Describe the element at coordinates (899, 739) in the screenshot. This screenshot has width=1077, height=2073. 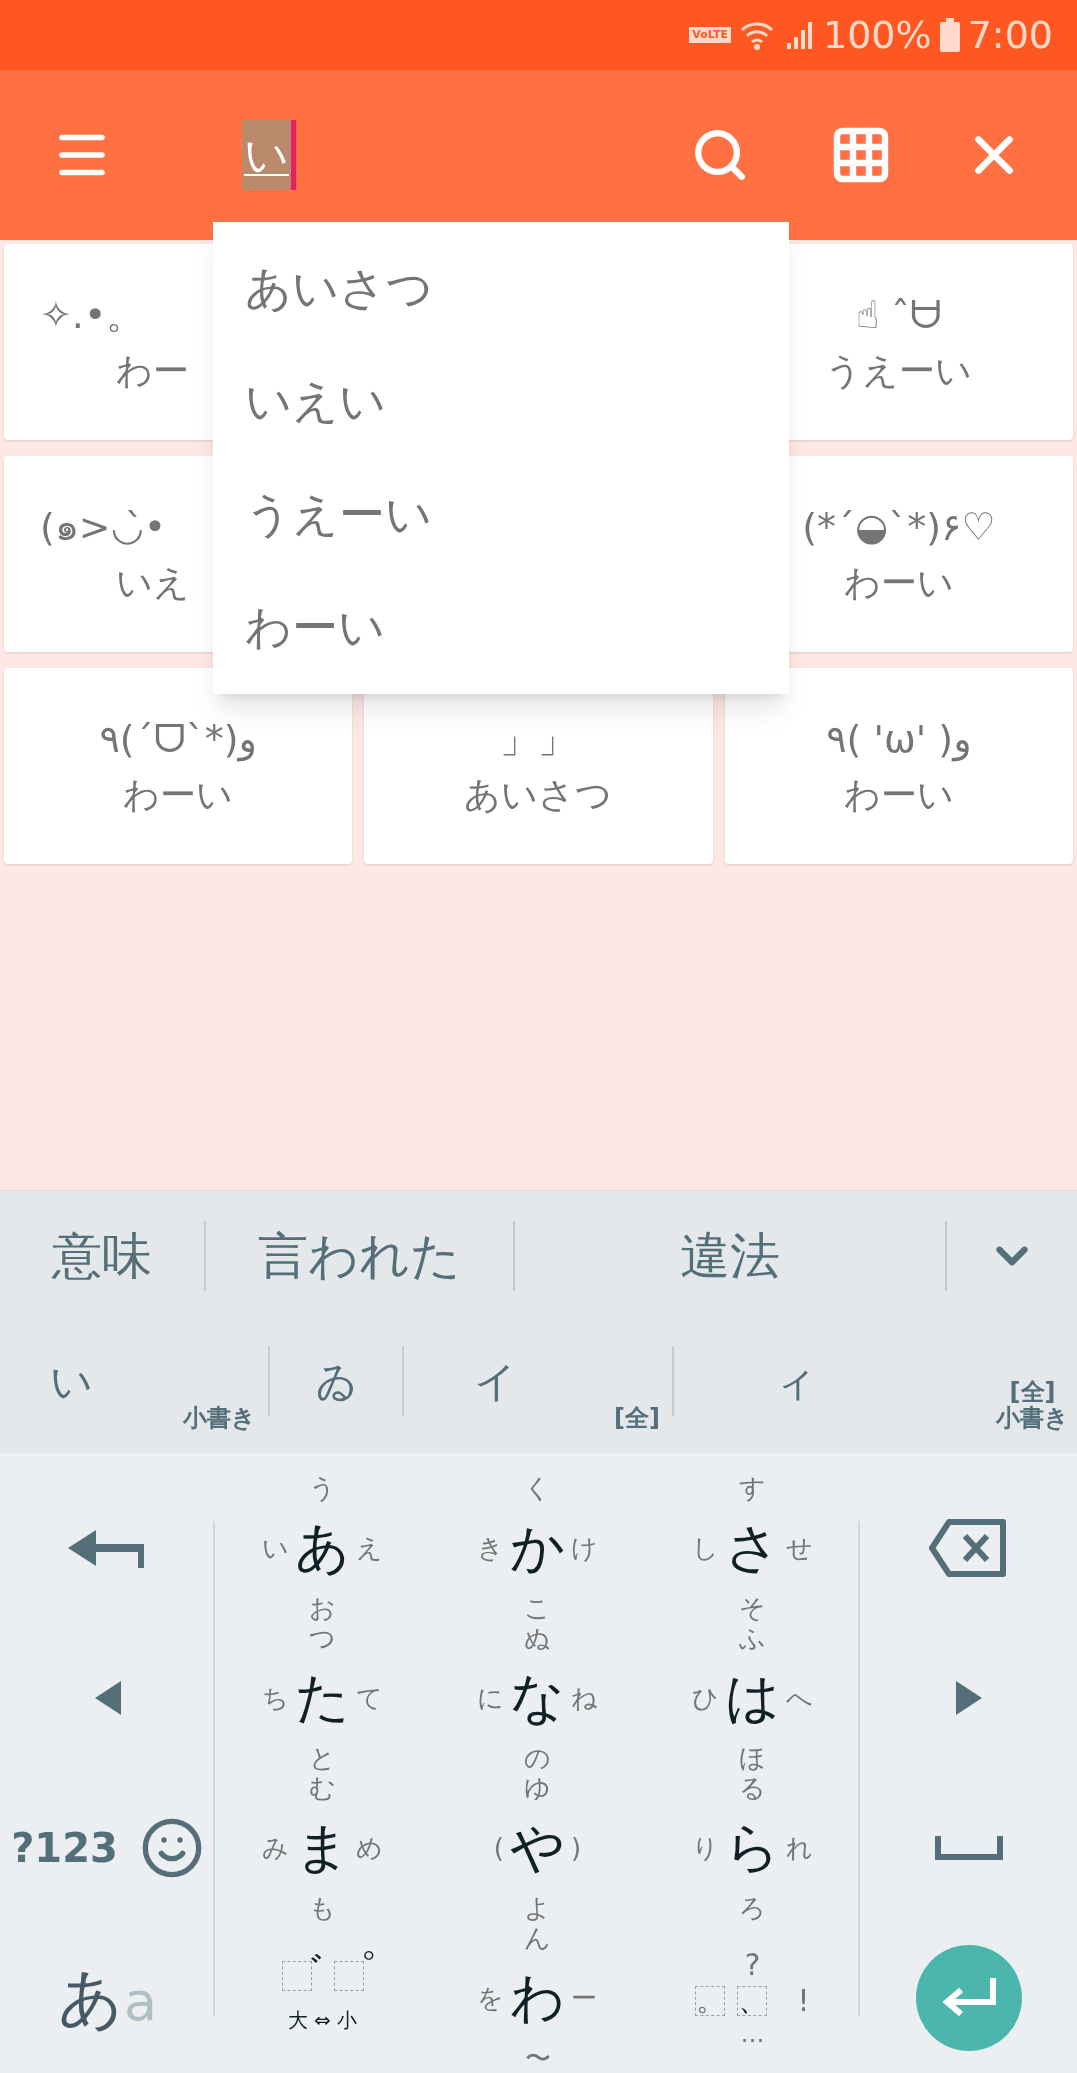
I see `emoticon: ٩( 'ω' )و` at that location.